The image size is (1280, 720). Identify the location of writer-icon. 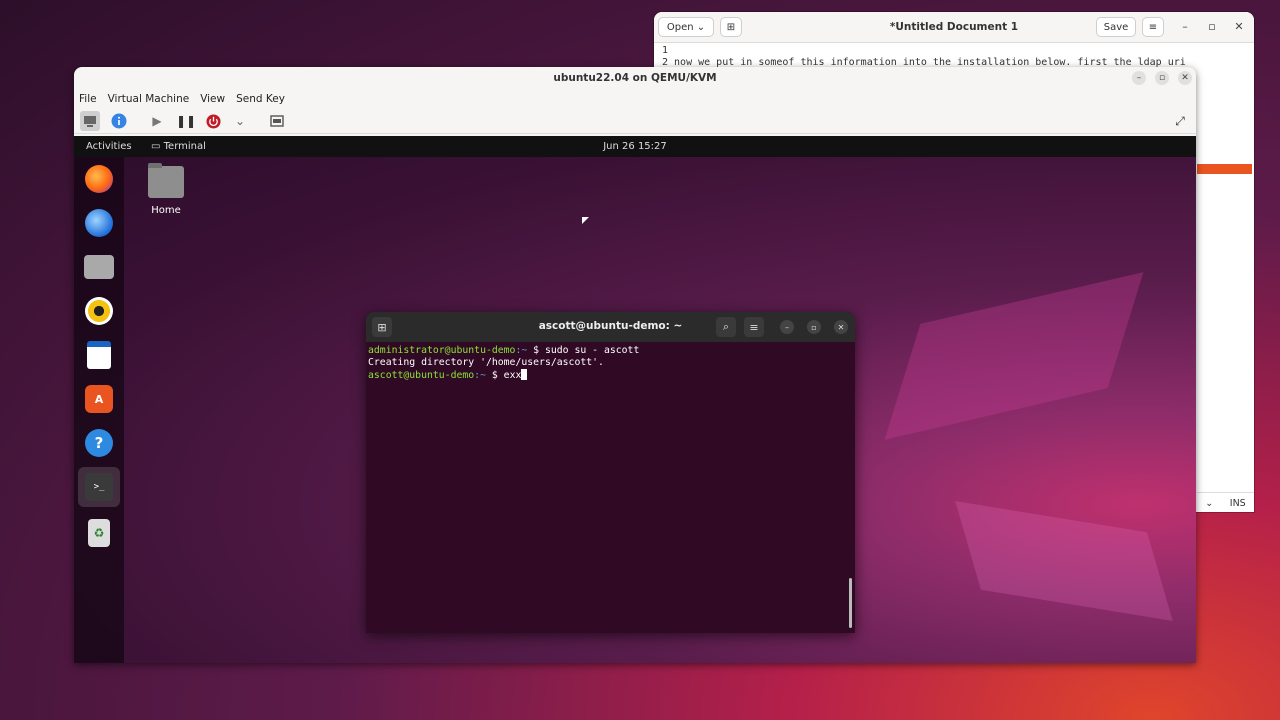
(99, 355).